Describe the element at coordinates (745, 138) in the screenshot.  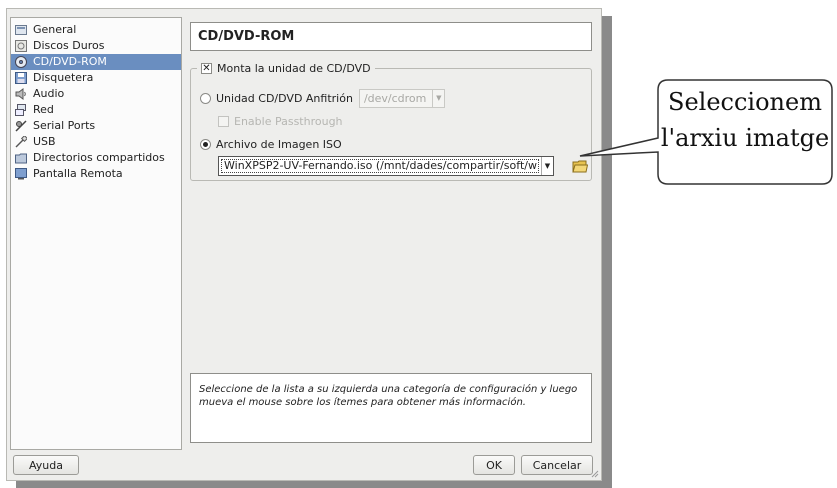
I see `callout-line-2: l'arxiu imatge` at that location.